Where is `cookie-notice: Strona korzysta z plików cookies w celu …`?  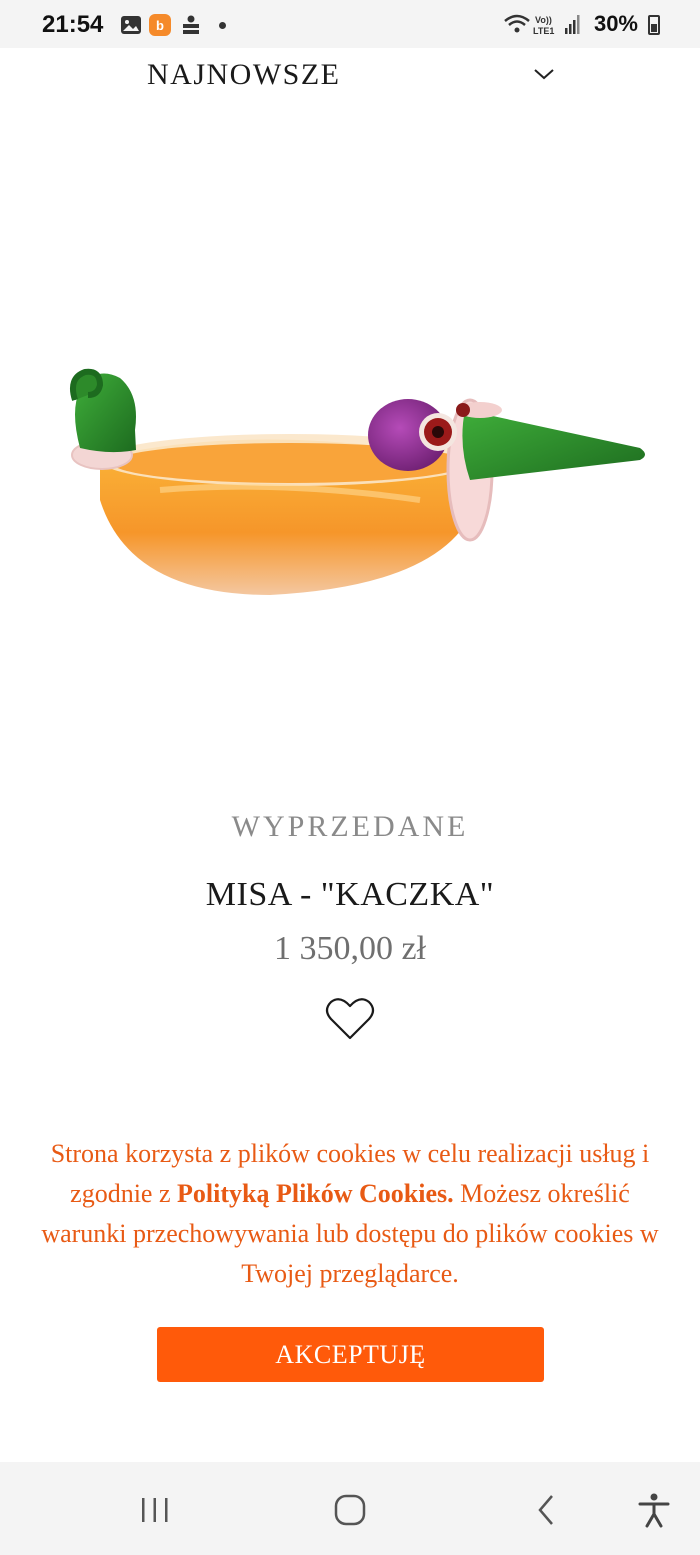 cookie-notice: Strona korzysta z plików cookies w celu … is located at coordinates (350, 1214).